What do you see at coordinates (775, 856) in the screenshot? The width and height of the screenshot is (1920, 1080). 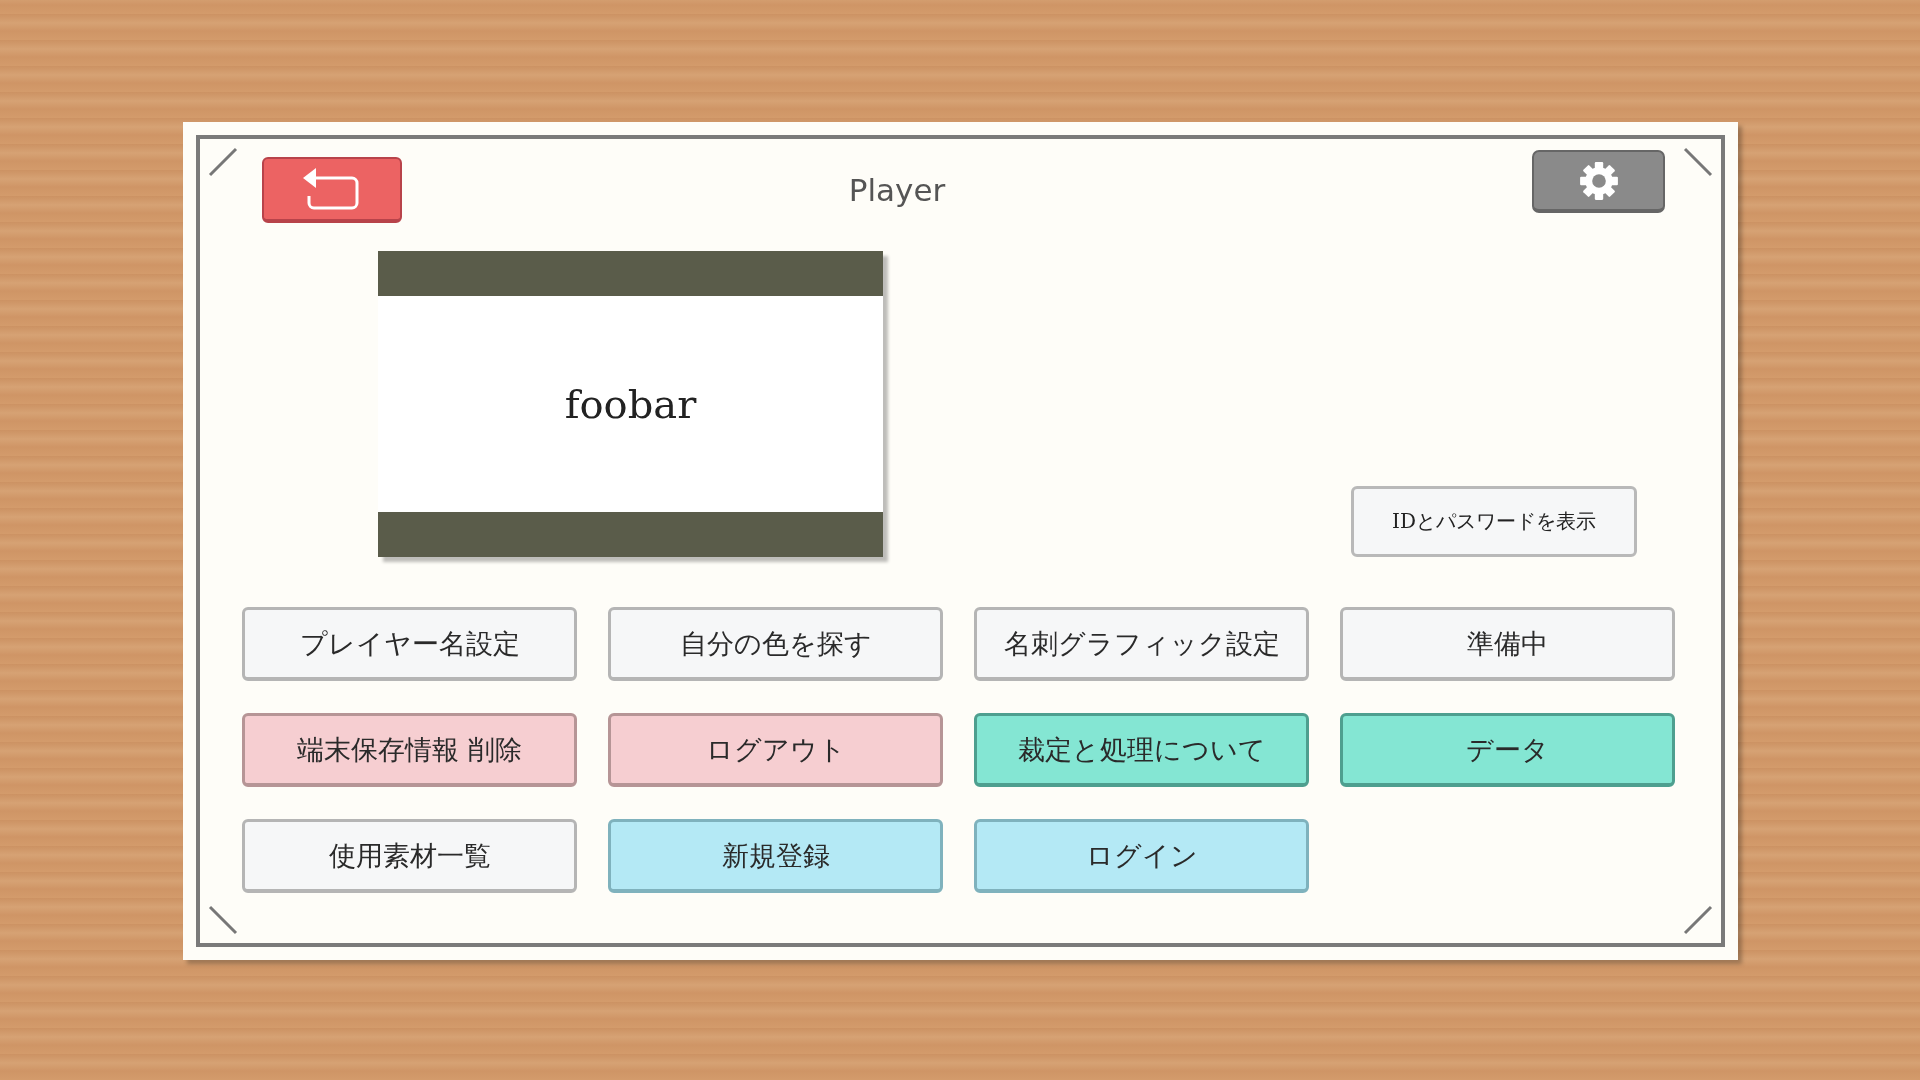 I see `menu-button: 新規登録` at bounding box center [775, 856].